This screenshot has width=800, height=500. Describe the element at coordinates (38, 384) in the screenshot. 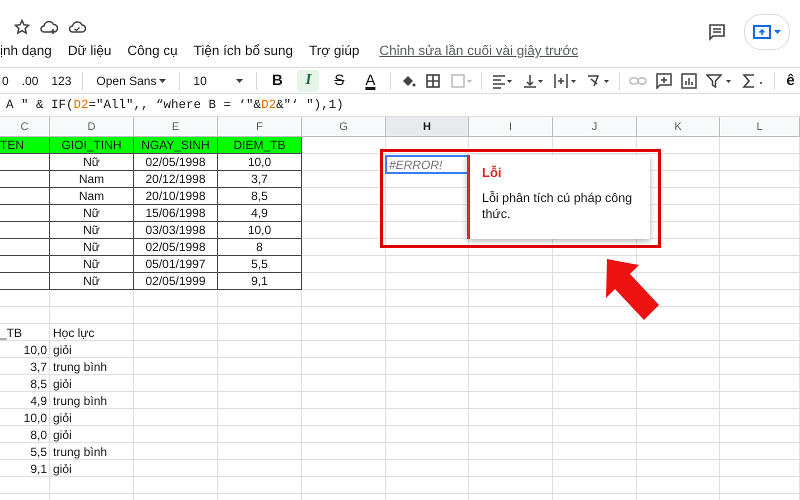

I see `table-cell-text: 8,5` at that location.